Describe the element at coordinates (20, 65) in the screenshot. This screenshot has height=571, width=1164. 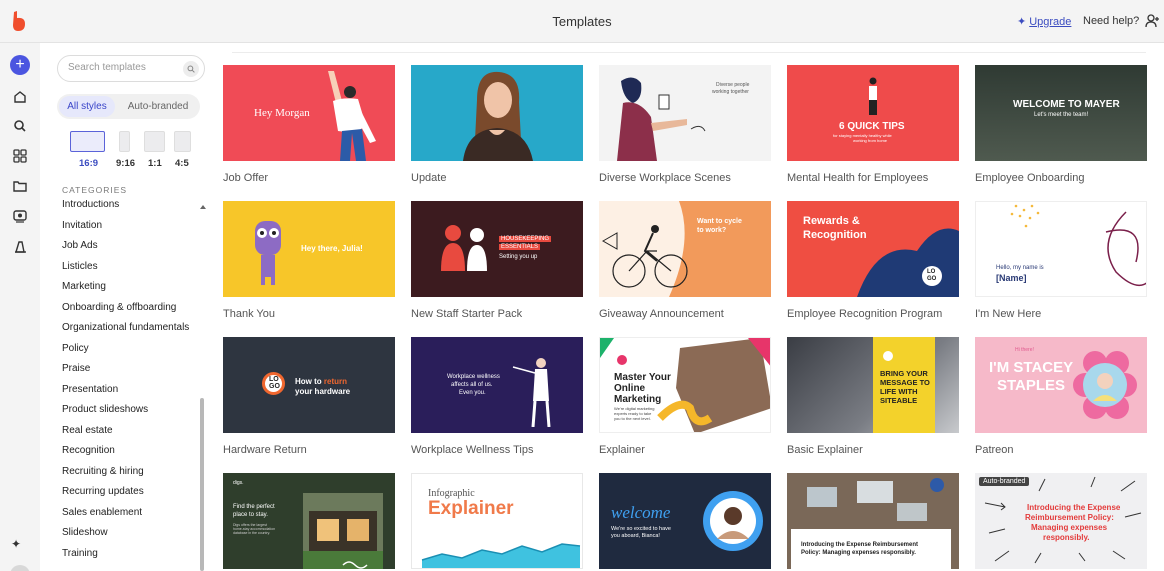
I see `create-button: +` at that location.